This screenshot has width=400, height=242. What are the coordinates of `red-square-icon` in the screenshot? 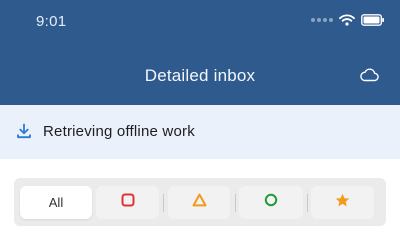 It's located at (128, 202).